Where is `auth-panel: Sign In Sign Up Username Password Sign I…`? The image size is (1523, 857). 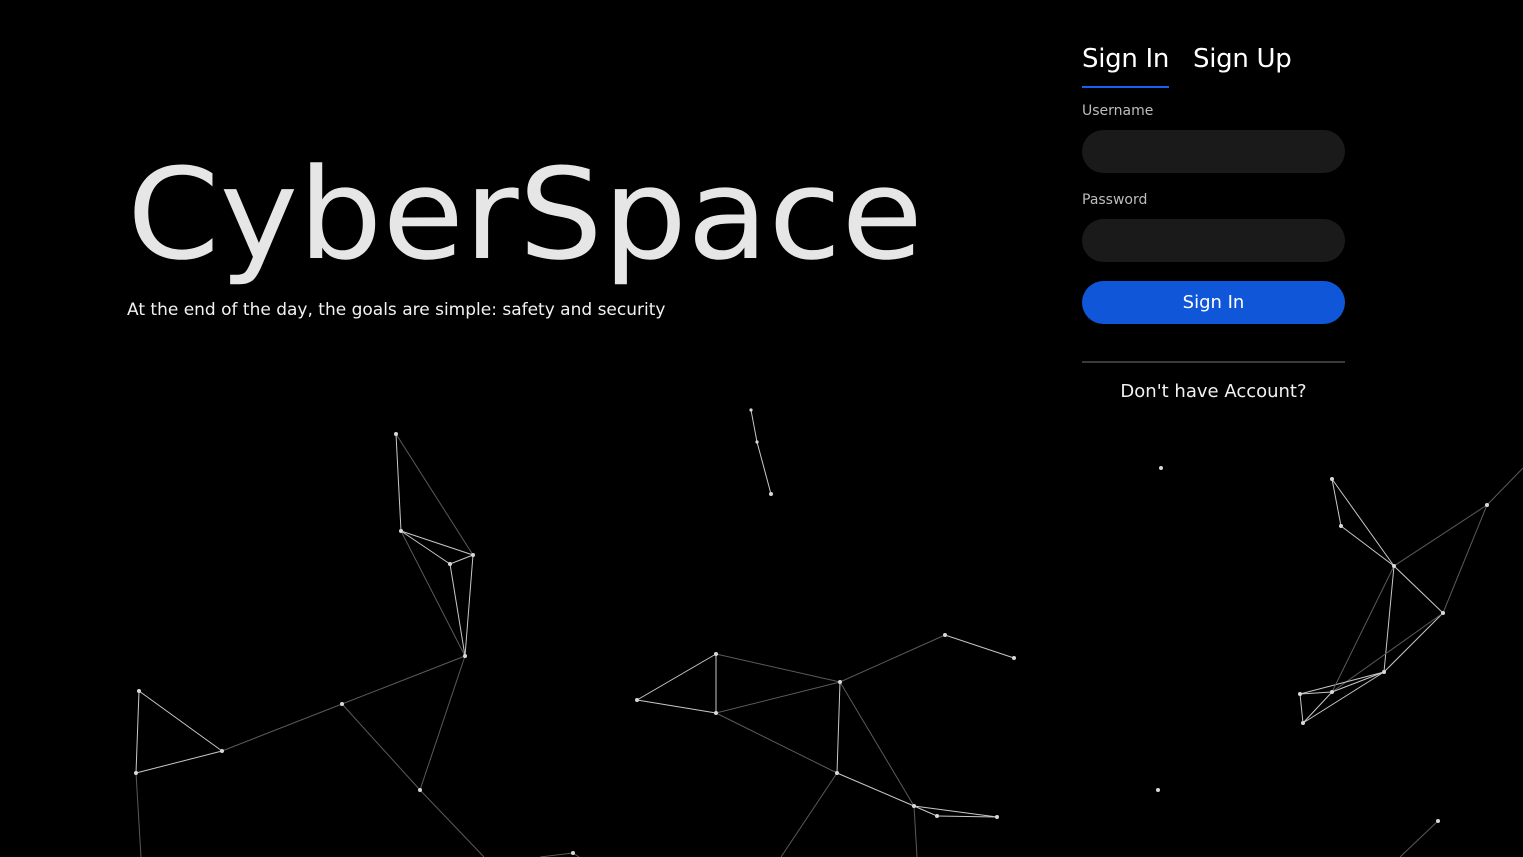 auth-panel: Sign In Sign Up Username Password Sign I… is located at coordinates (1213, 220).